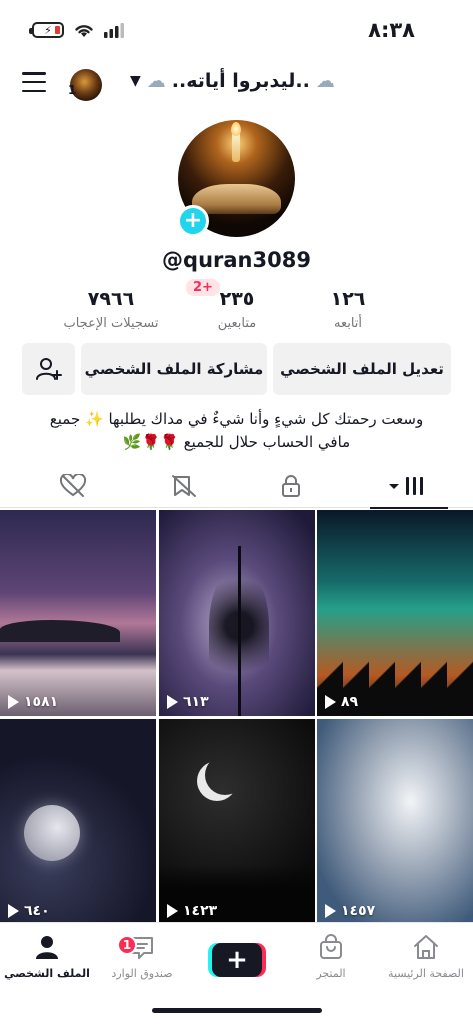 The image size is (473, 1024). I want to click on view-count: ١٤٥٧, so click(350, 911).